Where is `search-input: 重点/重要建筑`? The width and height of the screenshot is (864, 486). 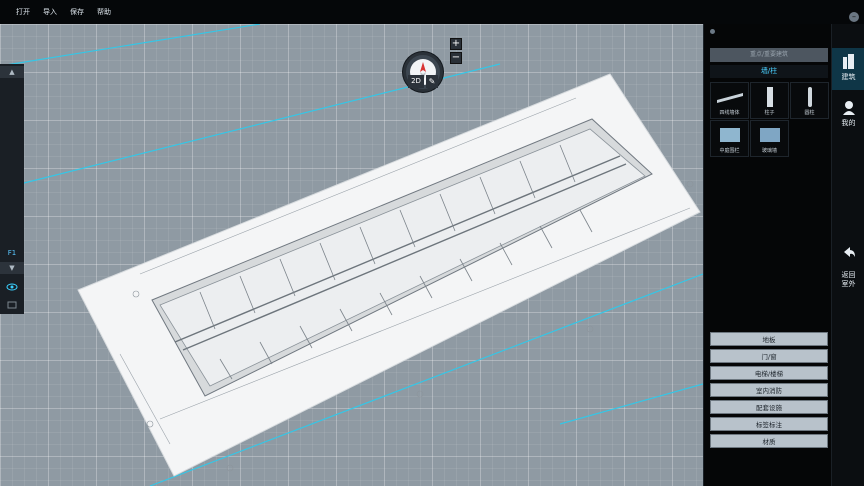 search-input: 重点/重要建筑 is located at coordinates (769, 55).